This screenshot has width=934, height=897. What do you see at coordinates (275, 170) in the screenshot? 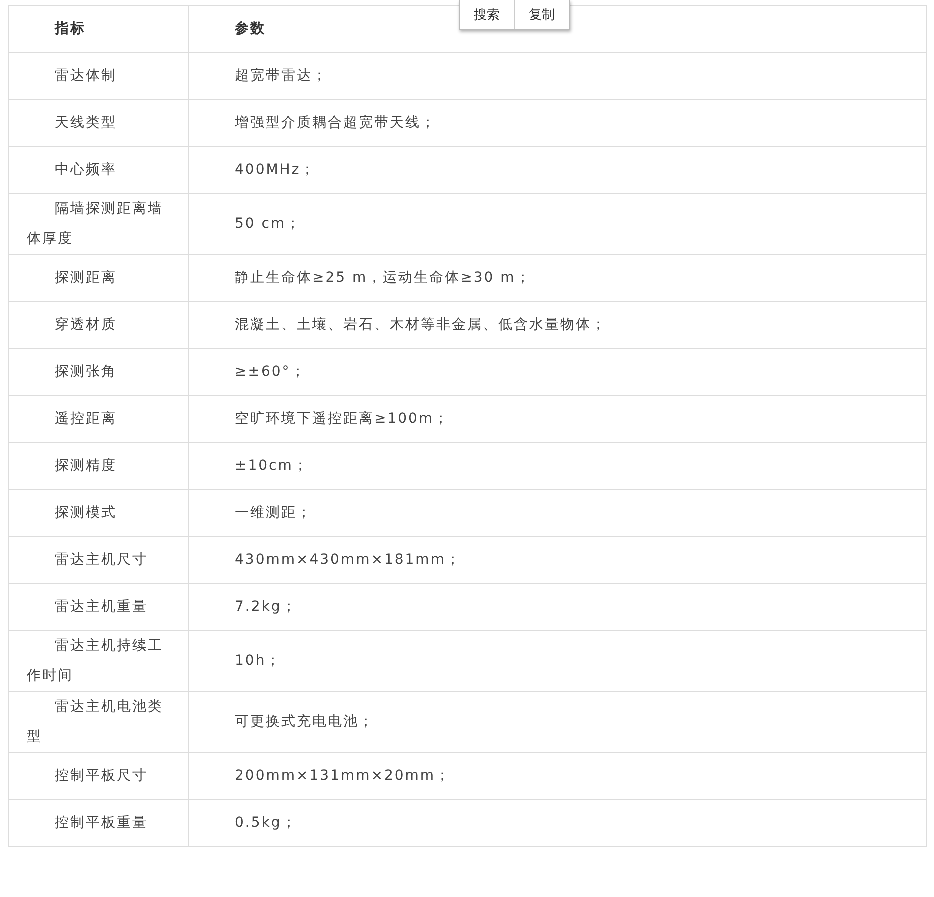
I see `table-cell-text: 400MHz；` at bounding box center [275, 170].